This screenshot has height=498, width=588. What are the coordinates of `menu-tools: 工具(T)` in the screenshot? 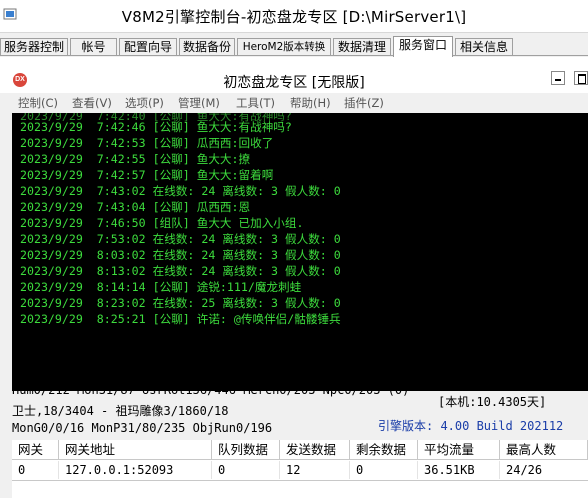 It's located at (255, 103).